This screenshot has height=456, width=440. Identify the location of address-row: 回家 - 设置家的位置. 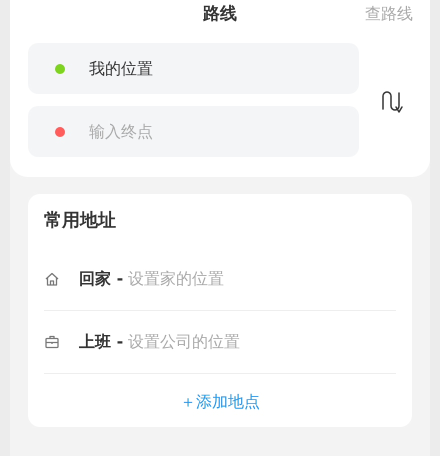
(220, 279).